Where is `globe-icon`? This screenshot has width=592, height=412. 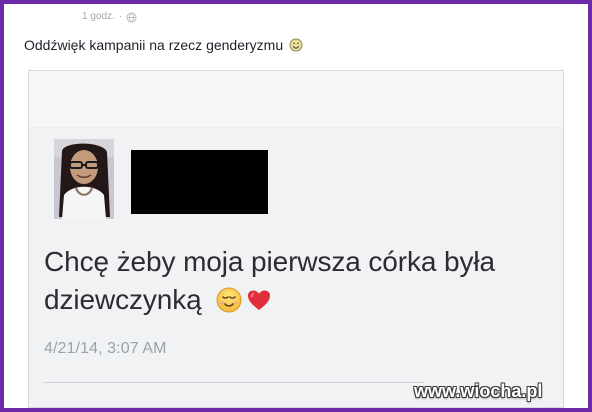
globe-icon is located at coordinates (131, 17).